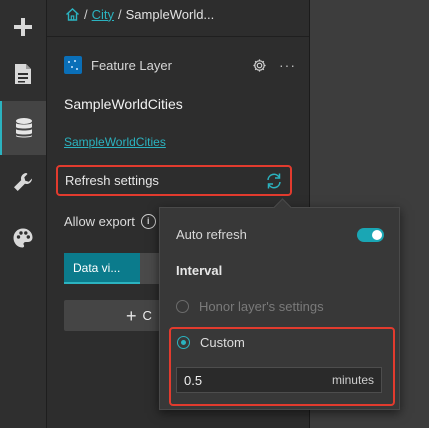  What do you see at coordinates (112, 315) in the screenshot?
I see `add-view-button: + C` at bounding box center [112, 315].